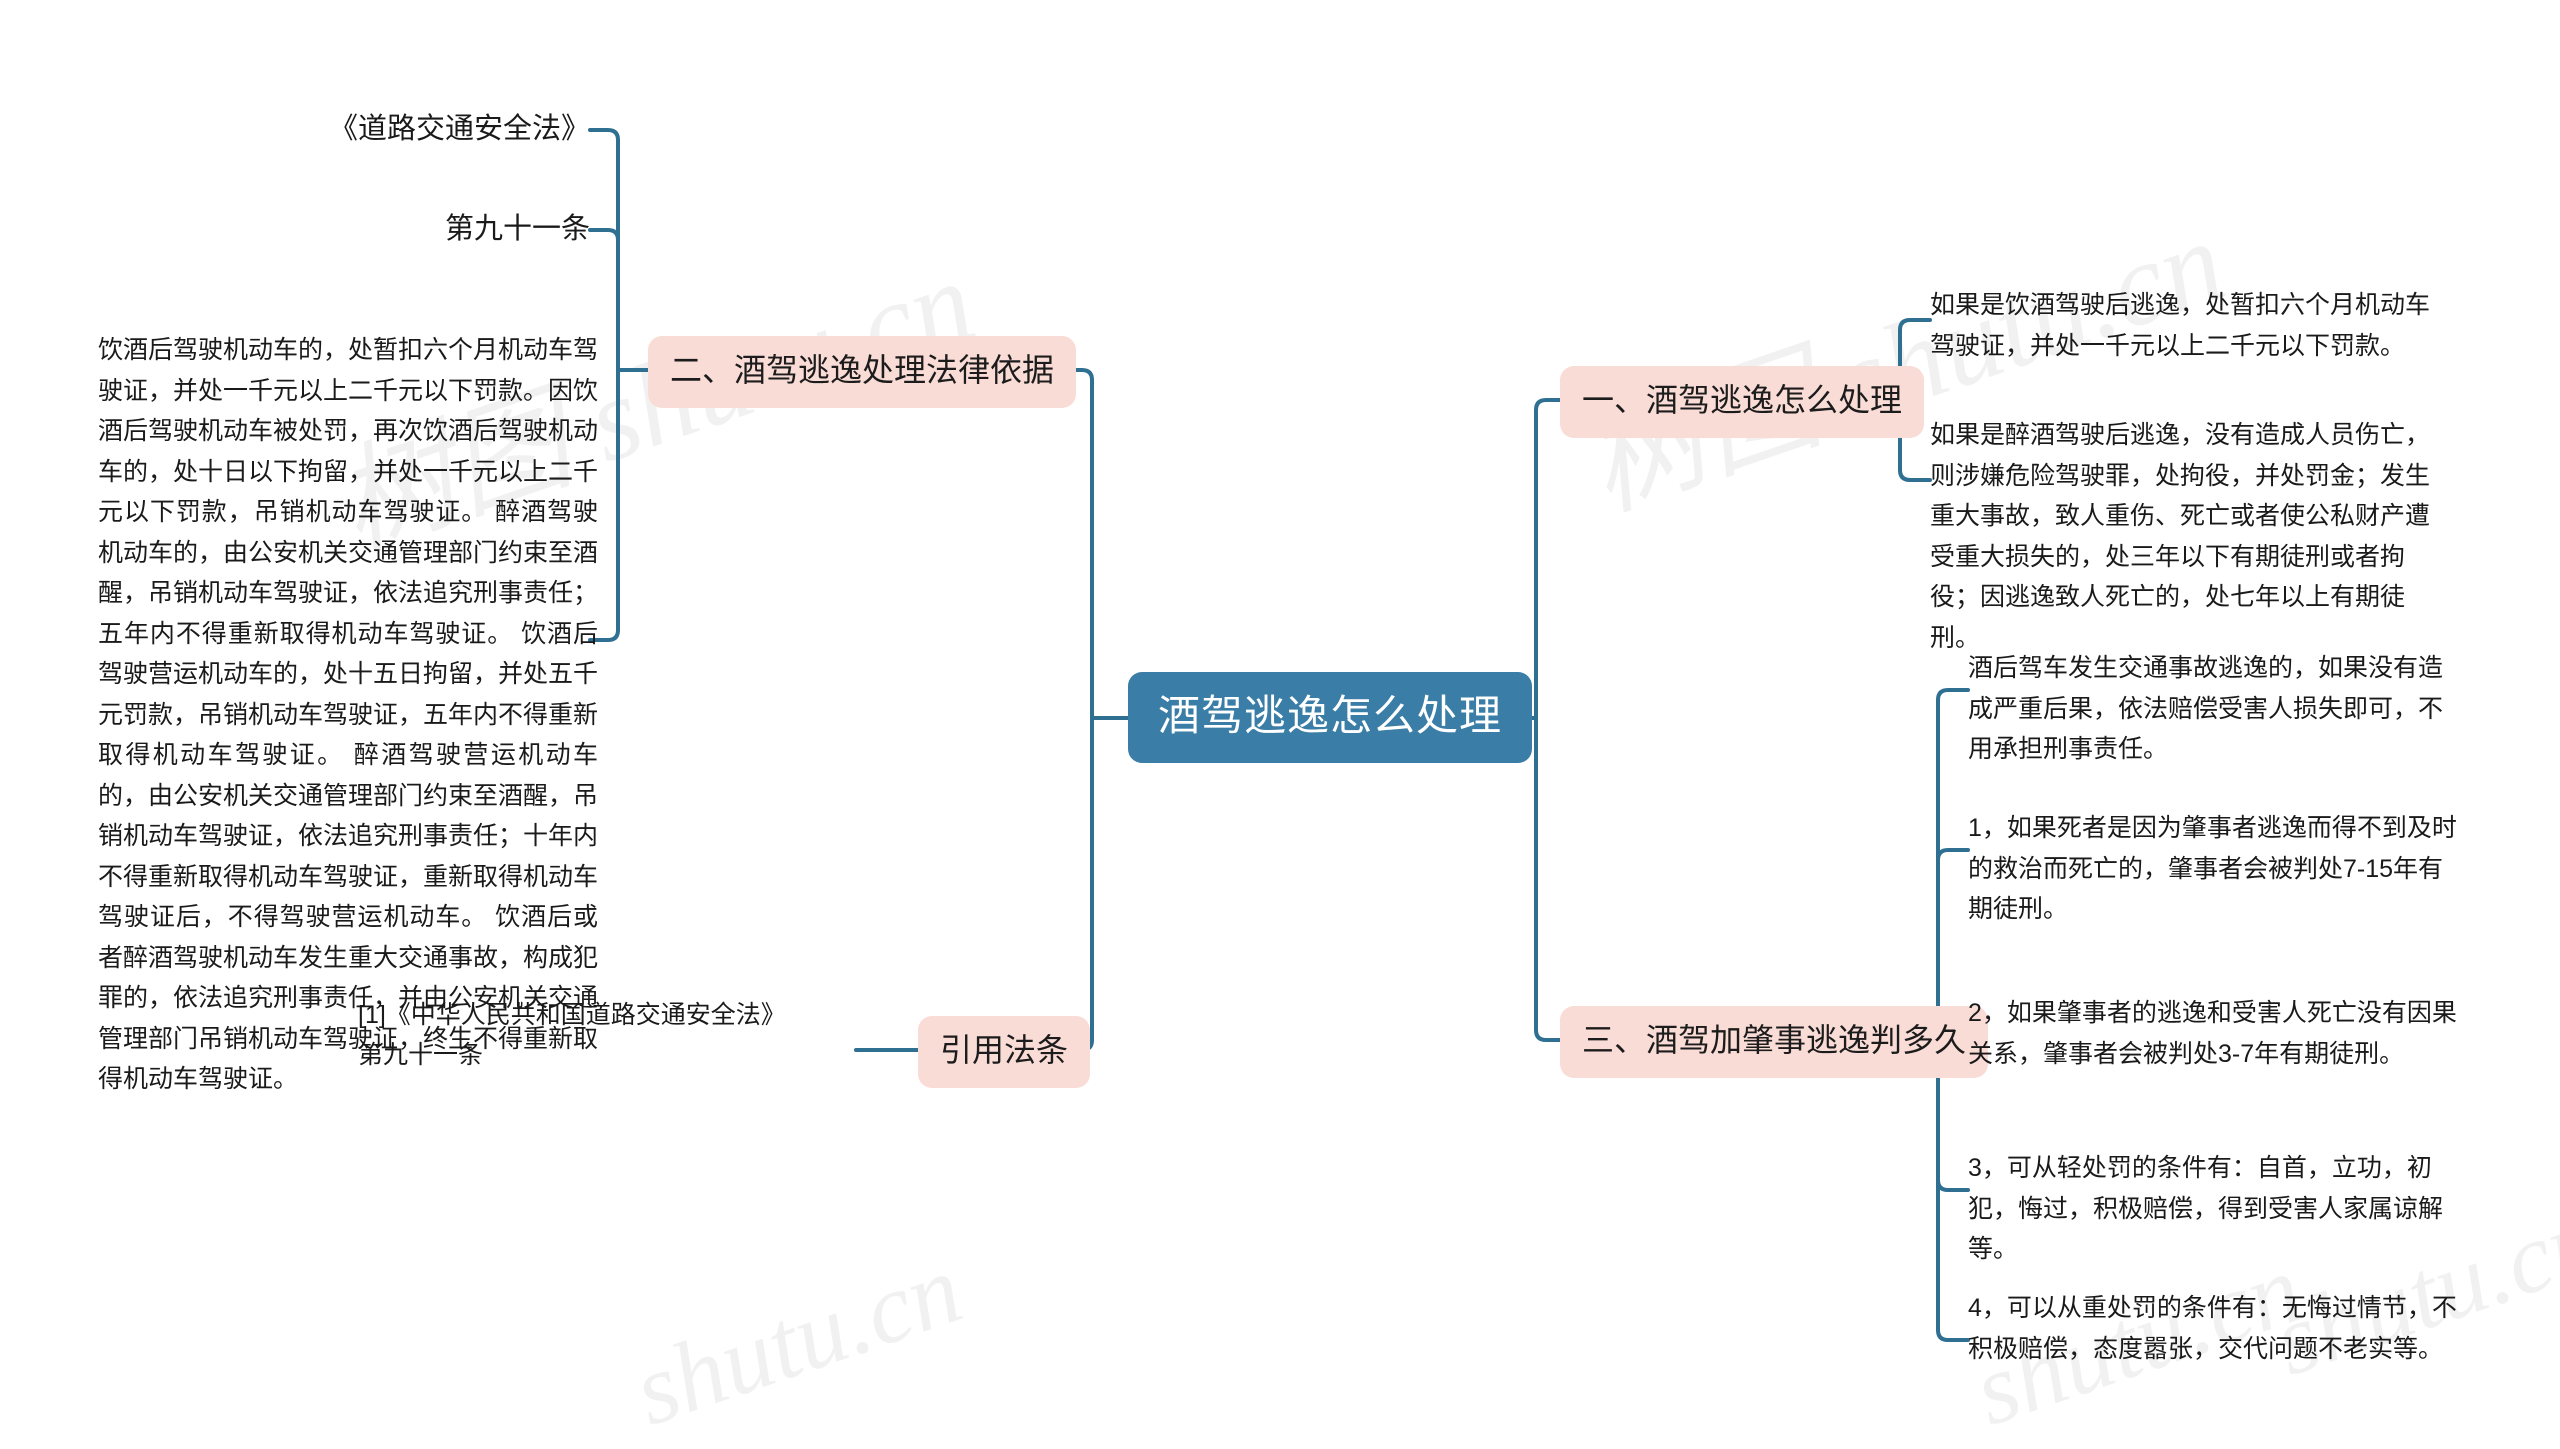 This screenshot has height=1449, width=2560. I want to click on branch-node-left-2: 二、酒驾逃逸处理法律依据, so click(862, 372).